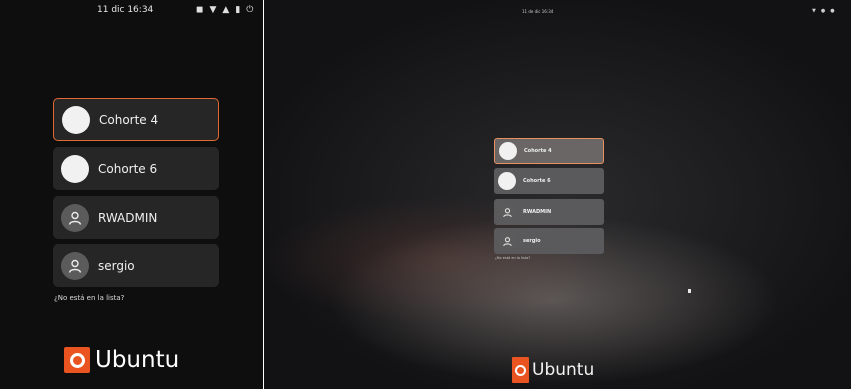 This screenshot has height=389, width=851. I want to click on speaker-icon: ▼, so click(814, 11).